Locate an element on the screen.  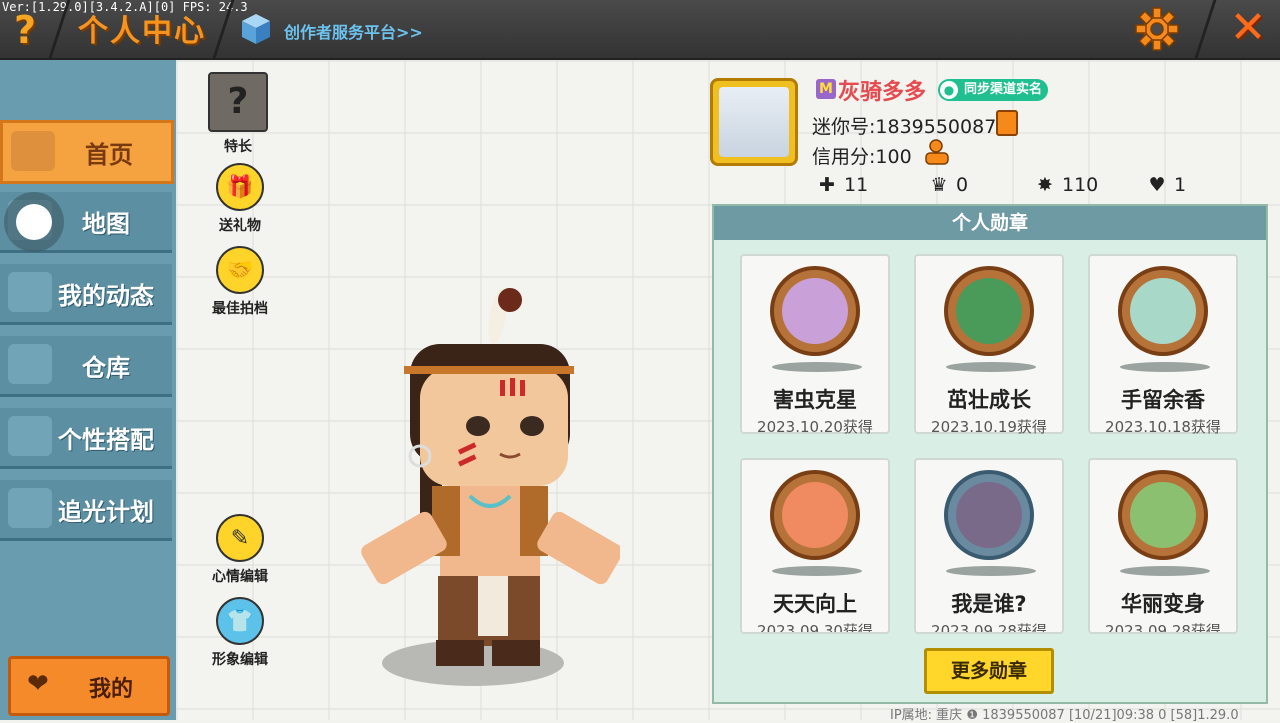
stat-hearts: ♥ 1 is located at coordinates (1166, 187).